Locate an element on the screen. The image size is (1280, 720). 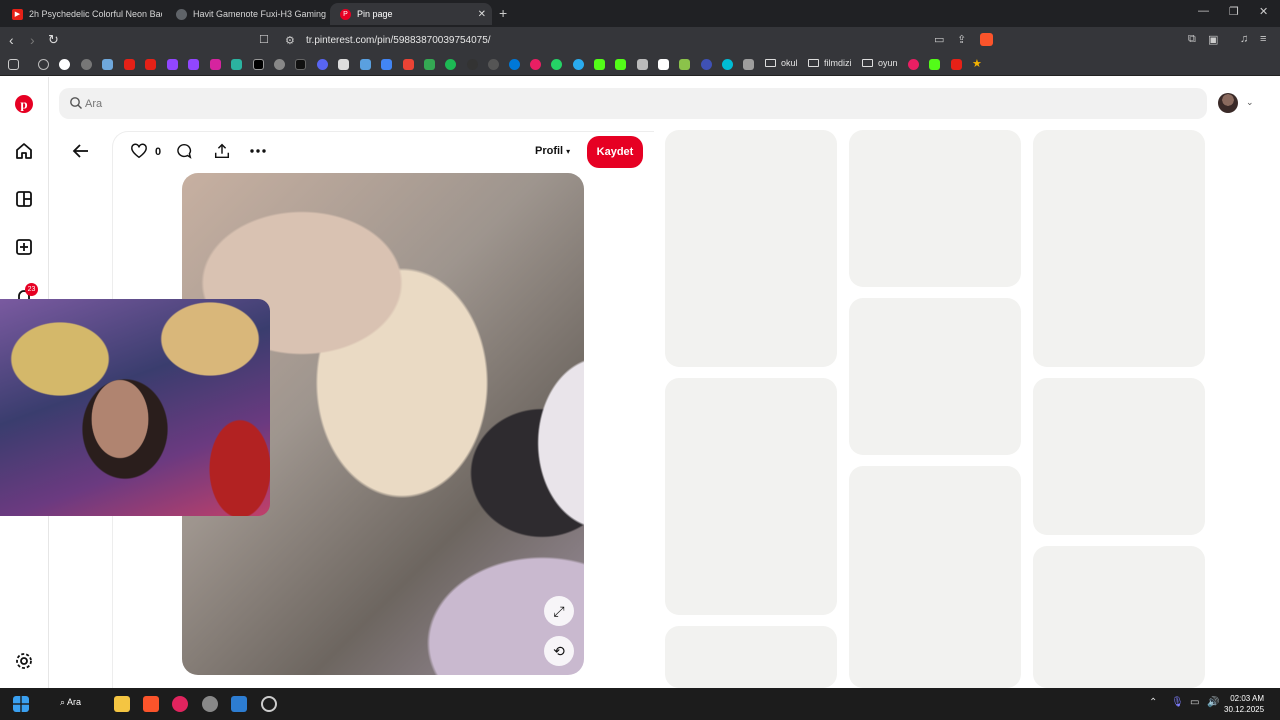
forward-nav-icon: › is located at coordinates (32, 40).